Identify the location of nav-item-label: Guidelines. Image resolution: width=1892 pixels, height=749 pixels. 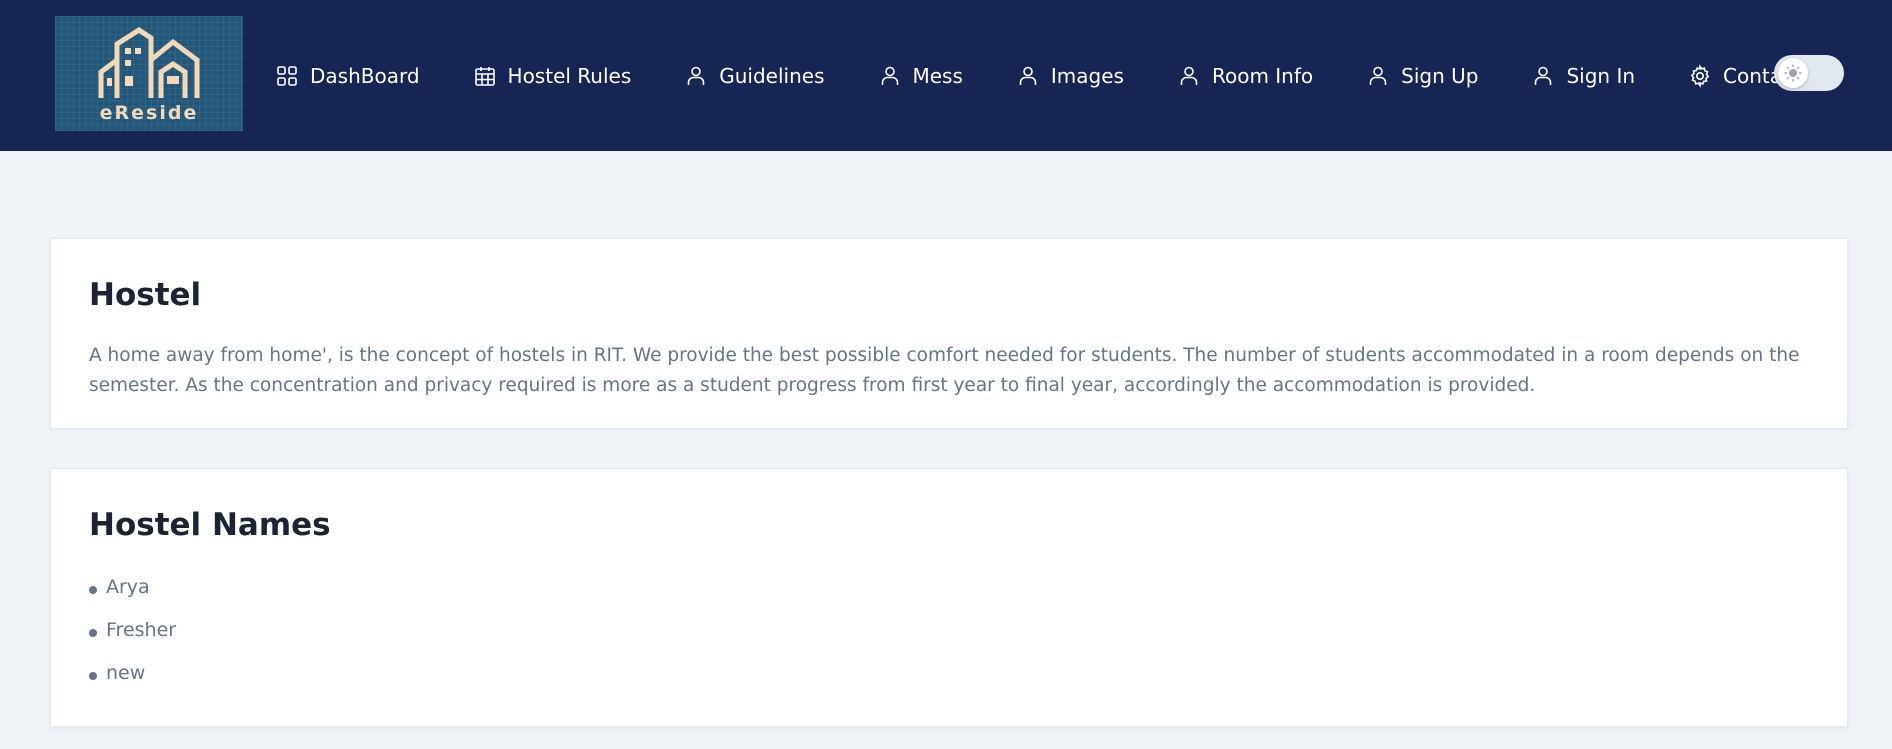
(772, 75).